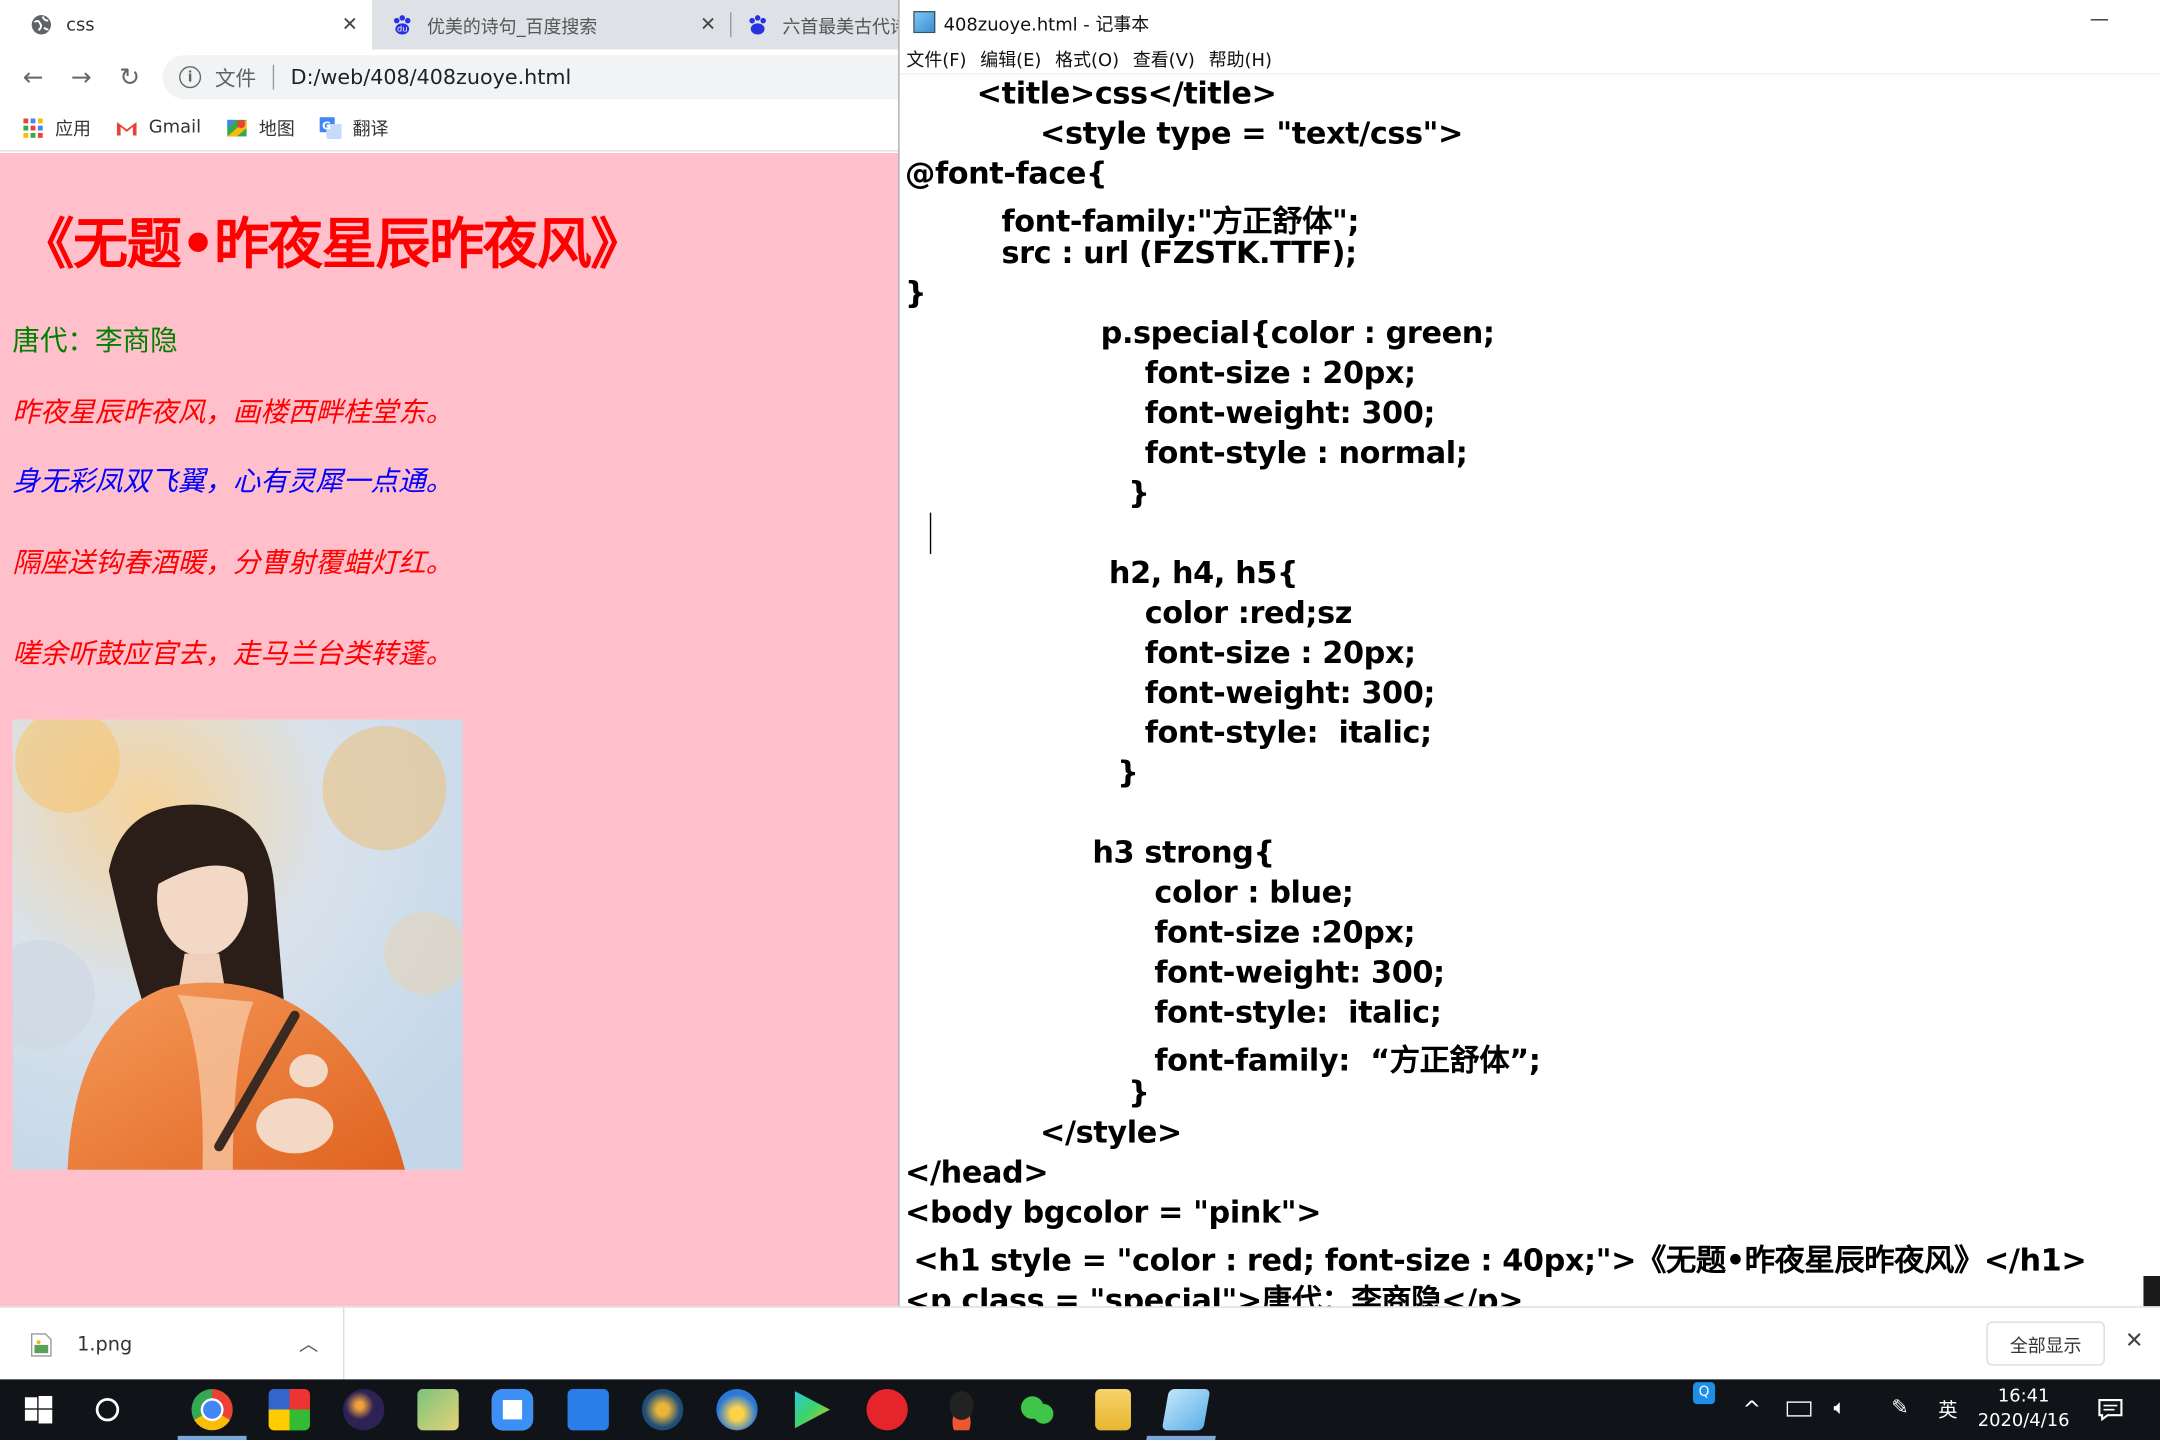 This screenshot has width=2160, height=1440. I want to click on poem-line-3: 隔座送钩春酒暖，分曹射覆蜡灯红。, so click(233, 562).